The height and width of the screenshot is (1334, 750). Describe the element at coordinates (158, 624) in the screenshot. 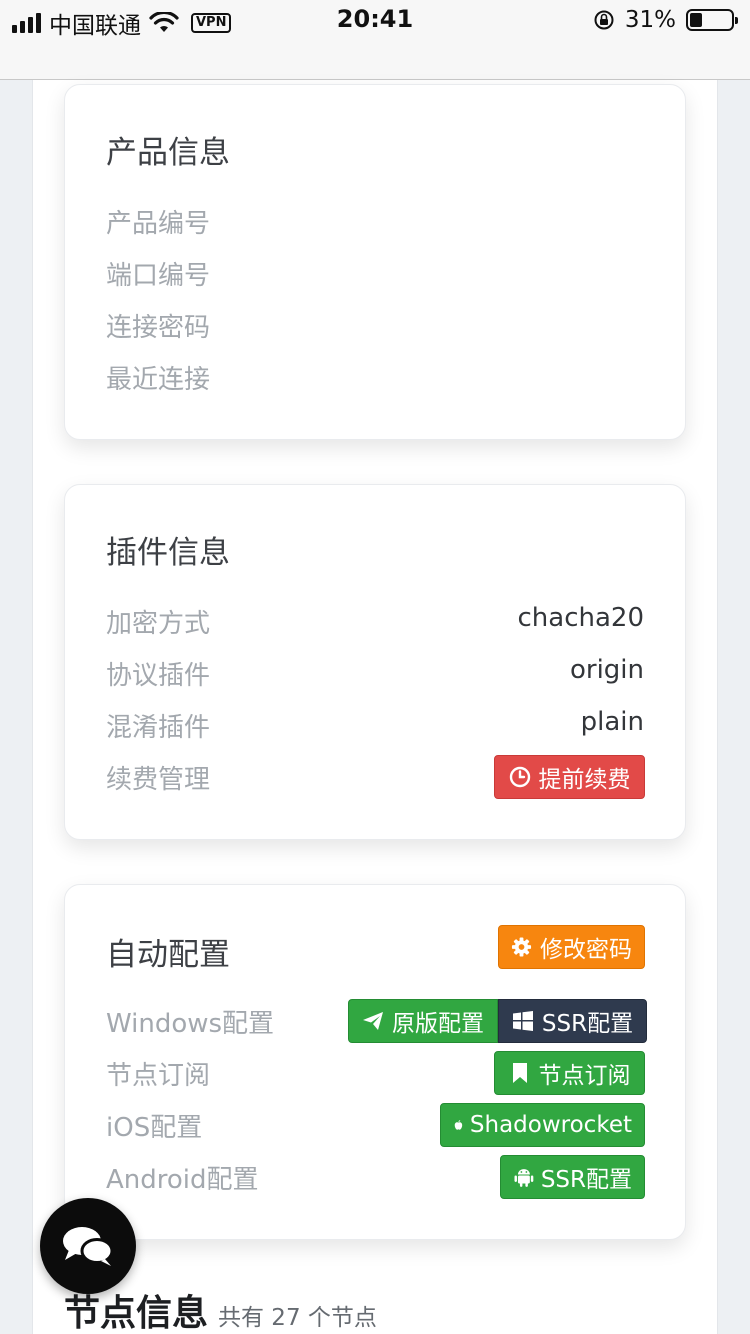

I see `row-label: 加密方式` at that location.